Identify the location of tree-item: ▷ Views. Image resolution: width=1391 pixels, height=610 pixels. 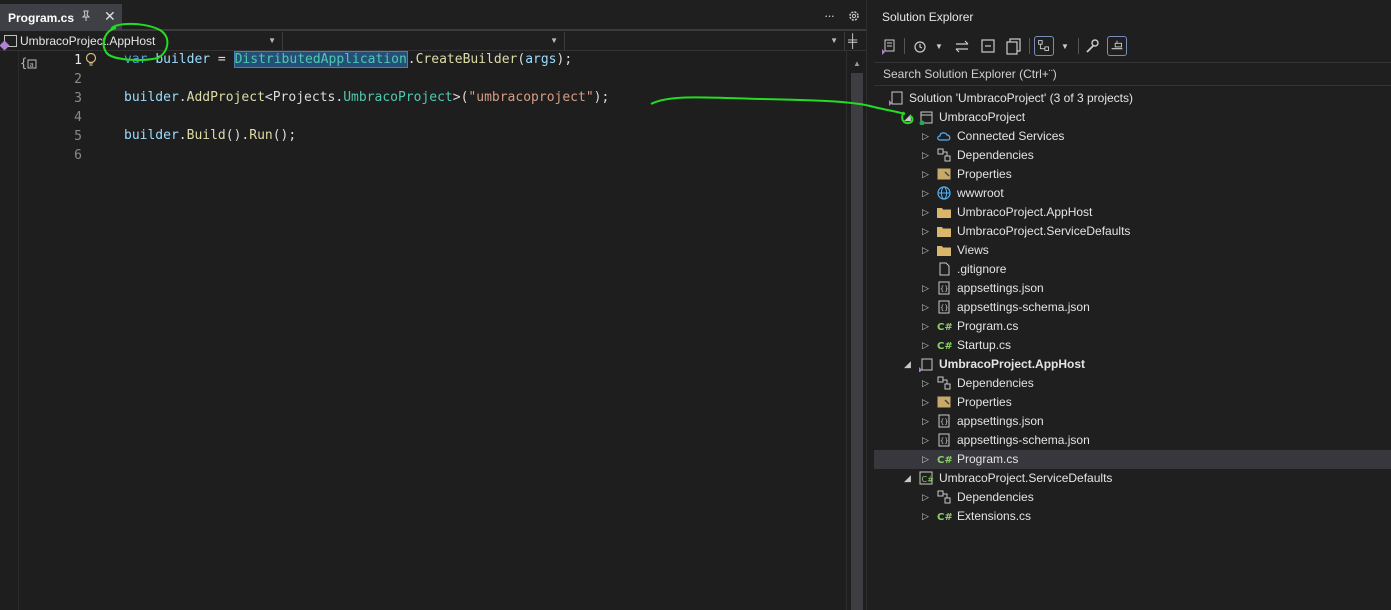
(1132, 250).